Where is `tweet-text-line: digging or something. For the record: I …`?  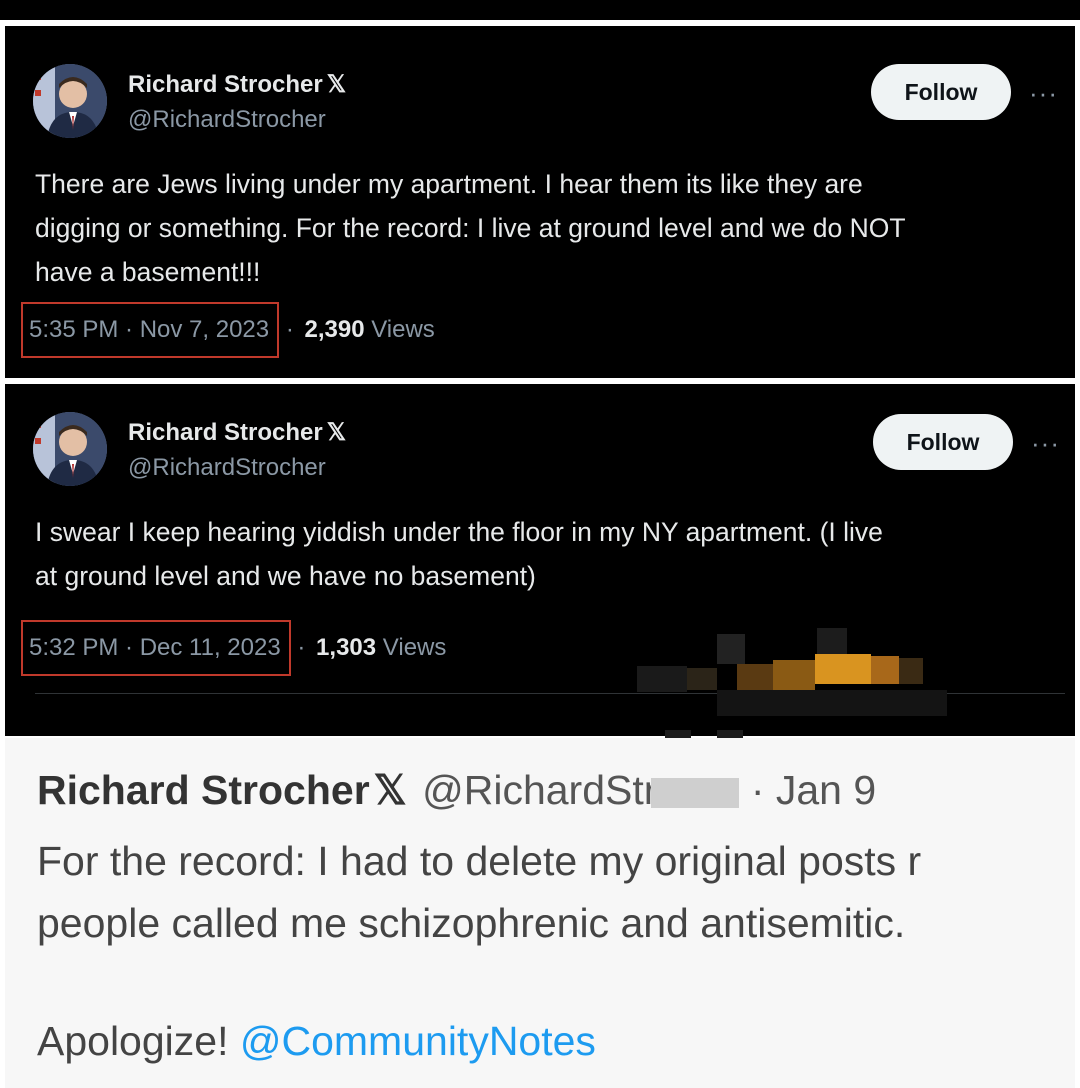 tweet-text-line: digging or something. For the record: I … is located at coordinates (470, 228).